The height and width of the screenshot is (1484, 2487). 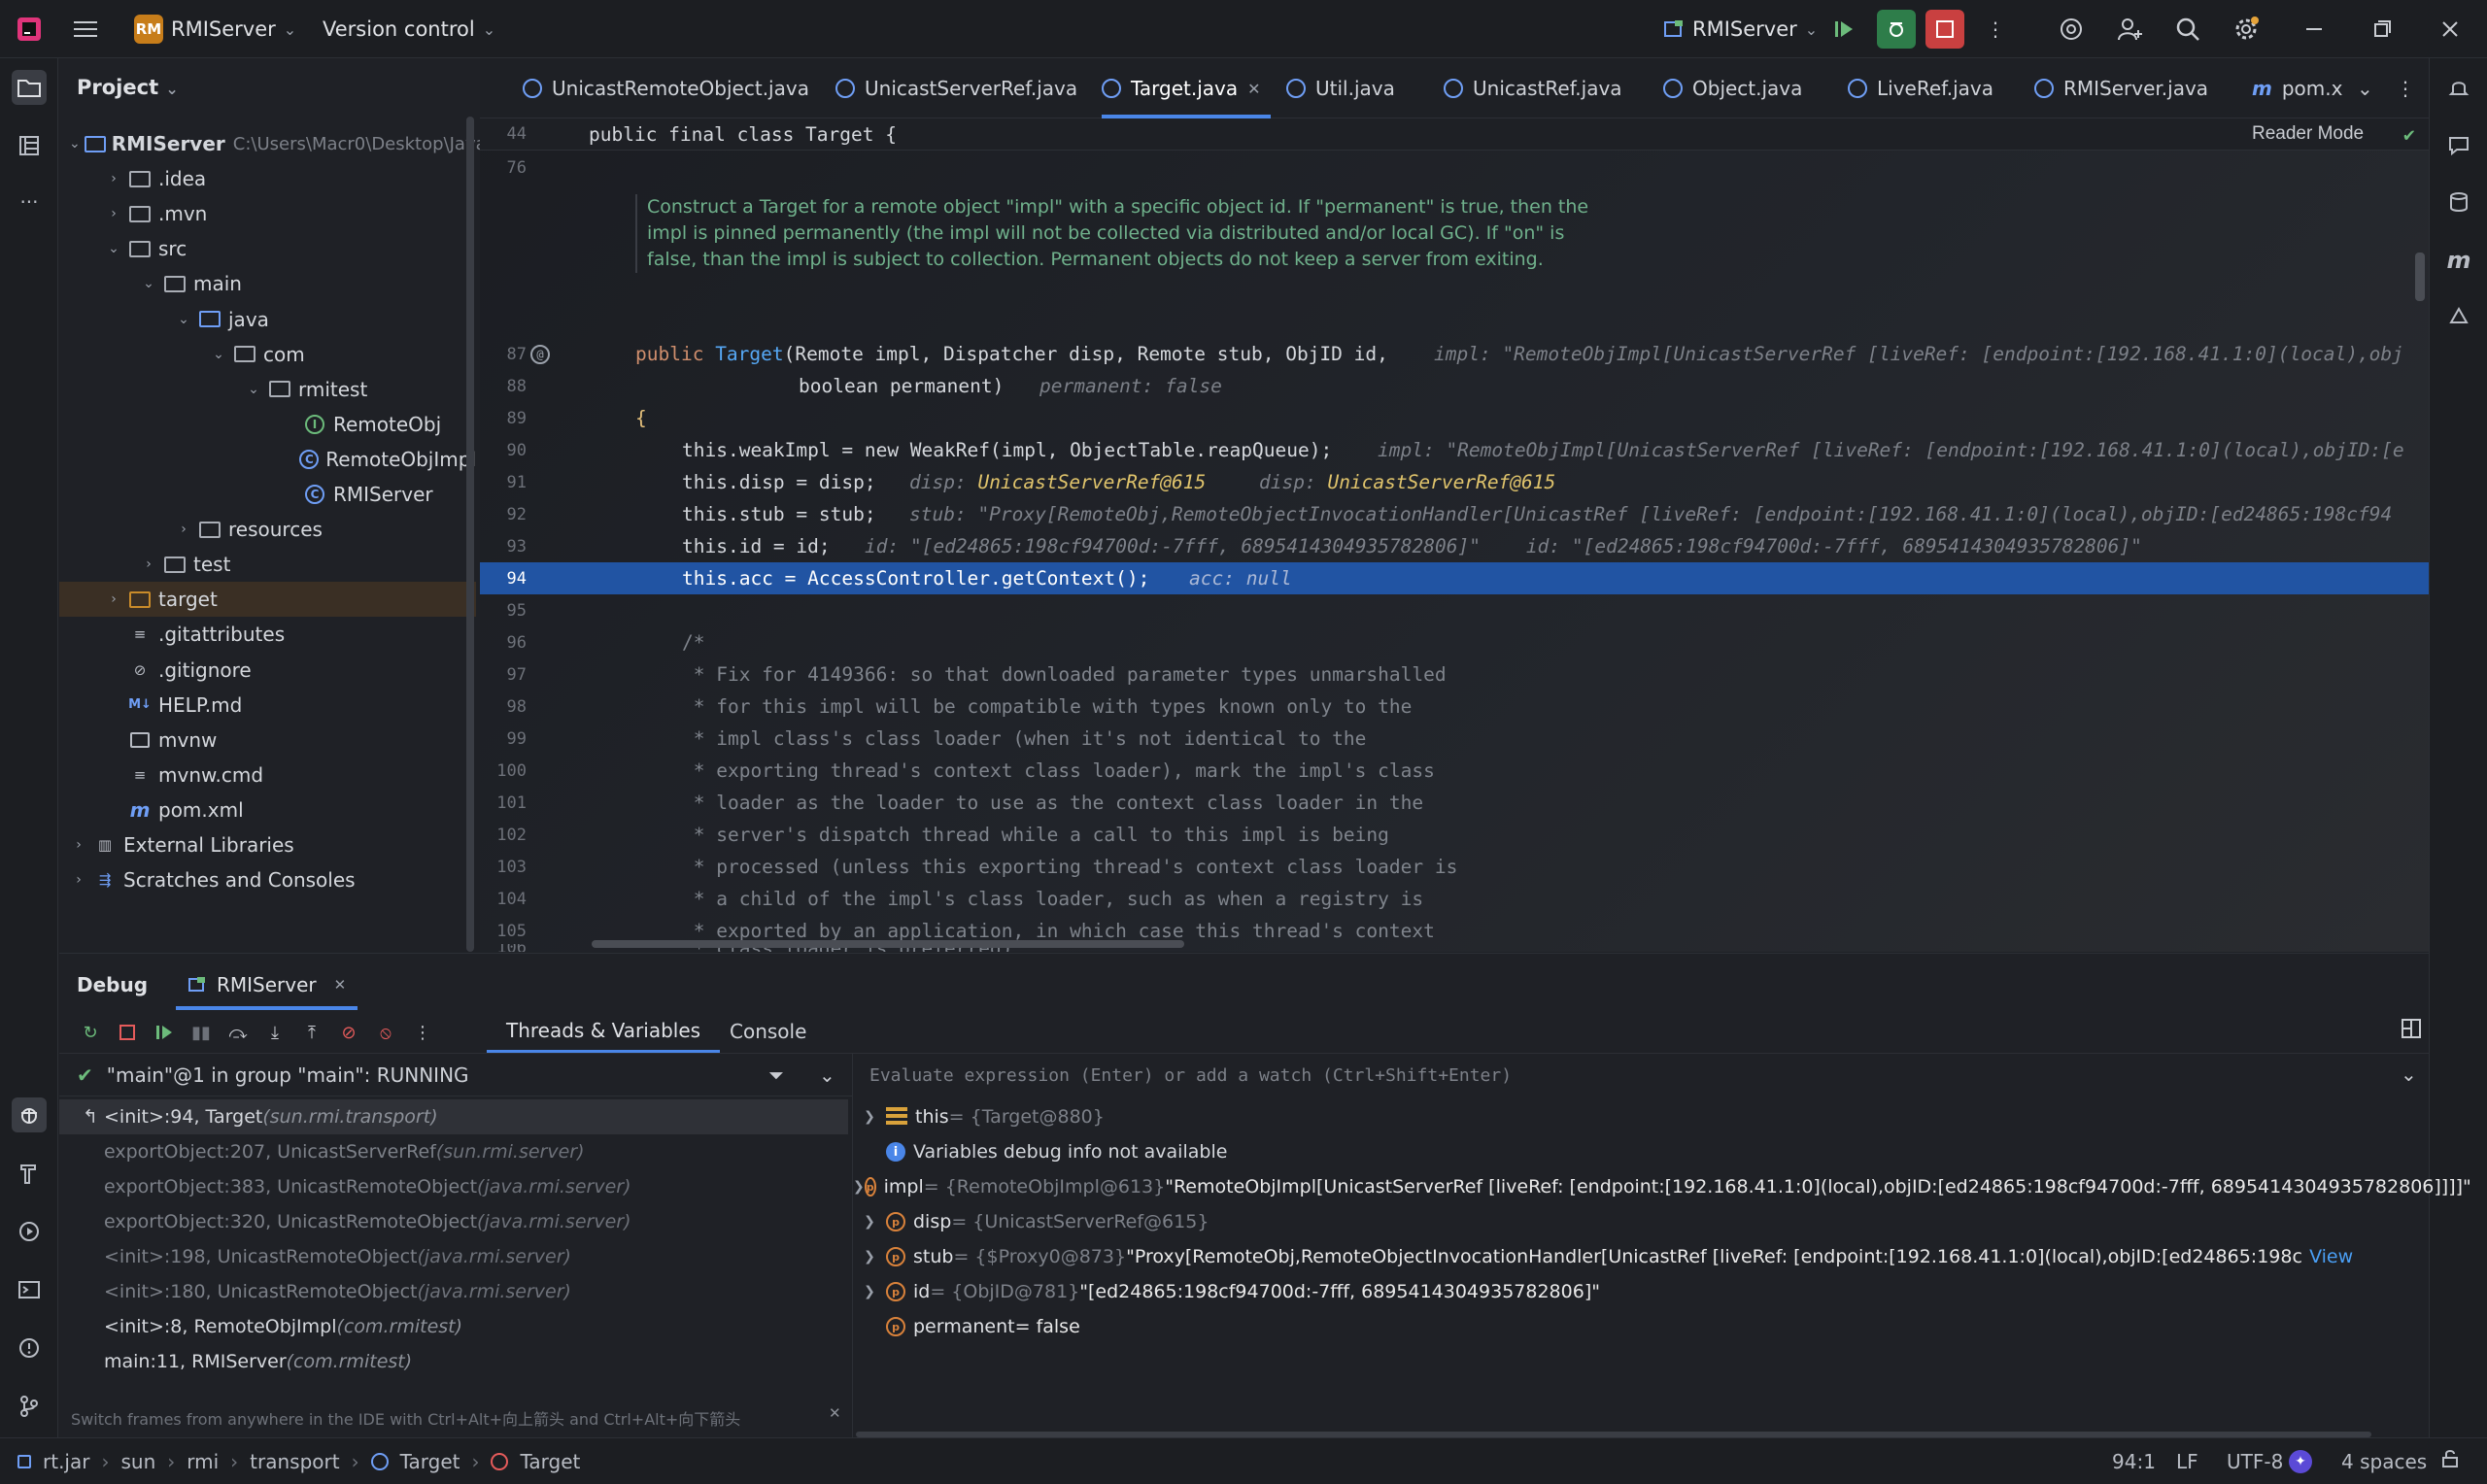 I want to click on restore-icon, so click(x=2382, y=29).